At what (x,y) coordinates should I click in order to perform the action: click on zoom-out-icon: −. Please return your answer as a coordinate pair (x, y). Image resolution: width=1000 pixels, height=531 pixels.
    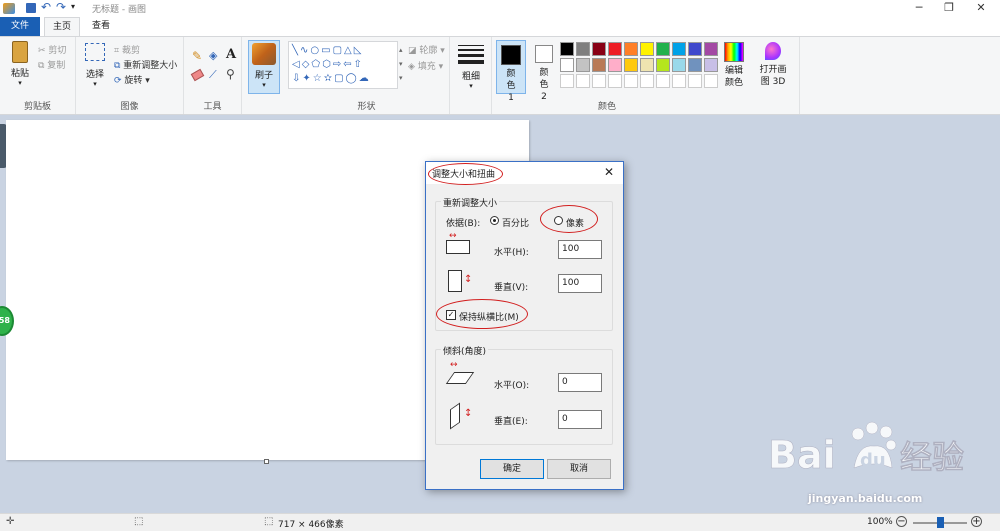
    Looking at the image, I should click on (901, 521).